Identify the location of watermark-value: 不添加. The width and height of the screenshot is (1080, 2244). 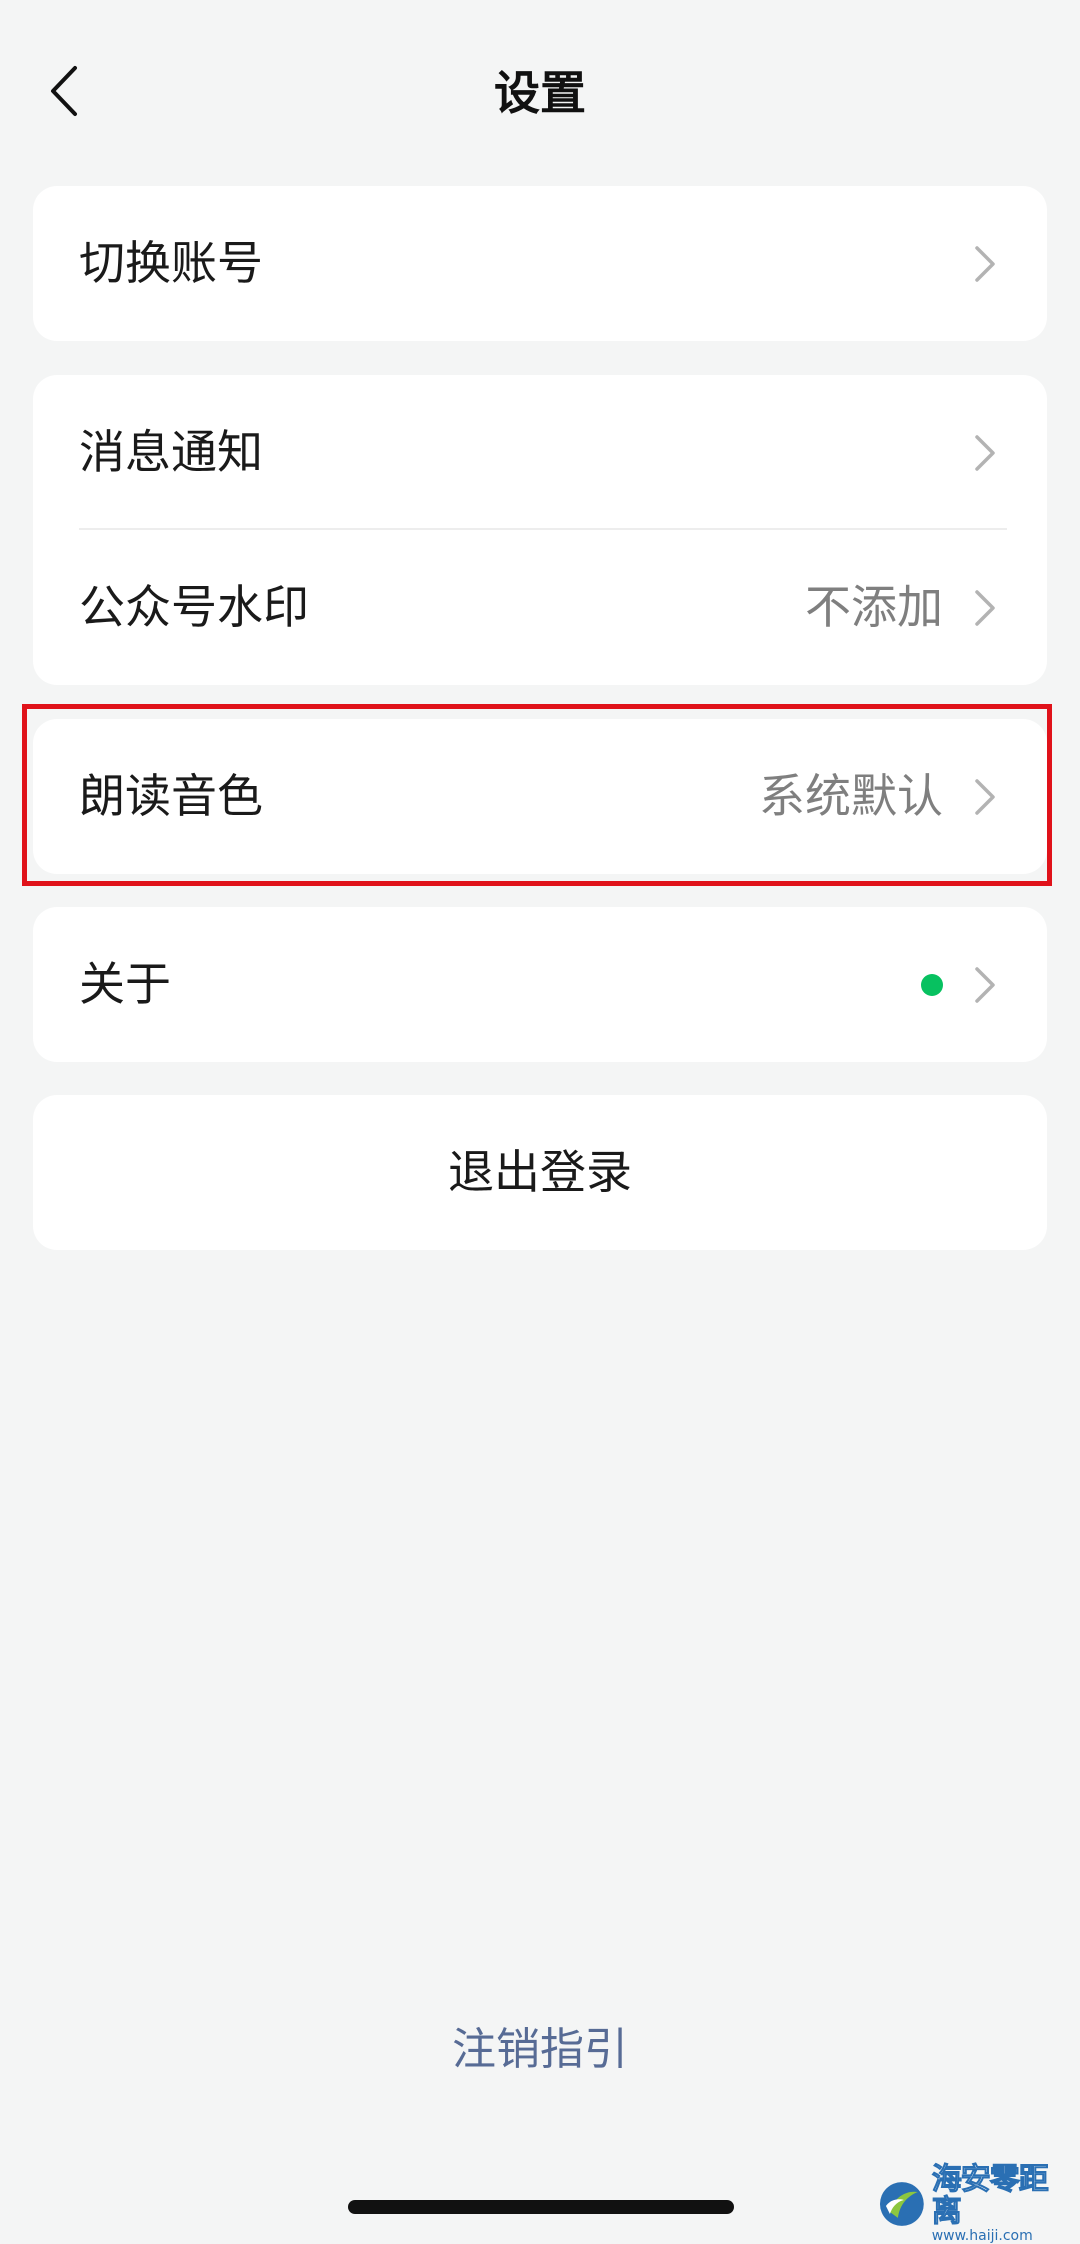
(874, 607).